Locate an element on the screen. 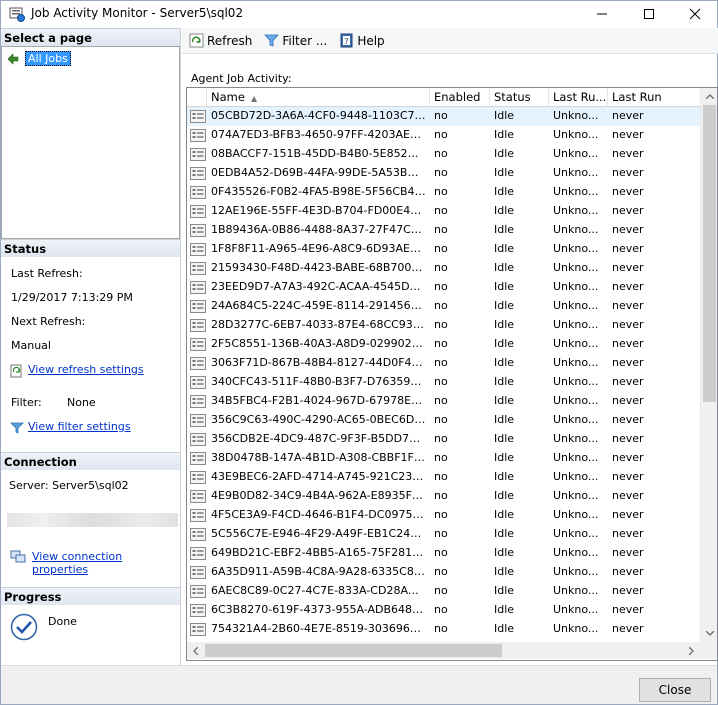  column-header-name-label: Name is located at coordinates (228, 97).